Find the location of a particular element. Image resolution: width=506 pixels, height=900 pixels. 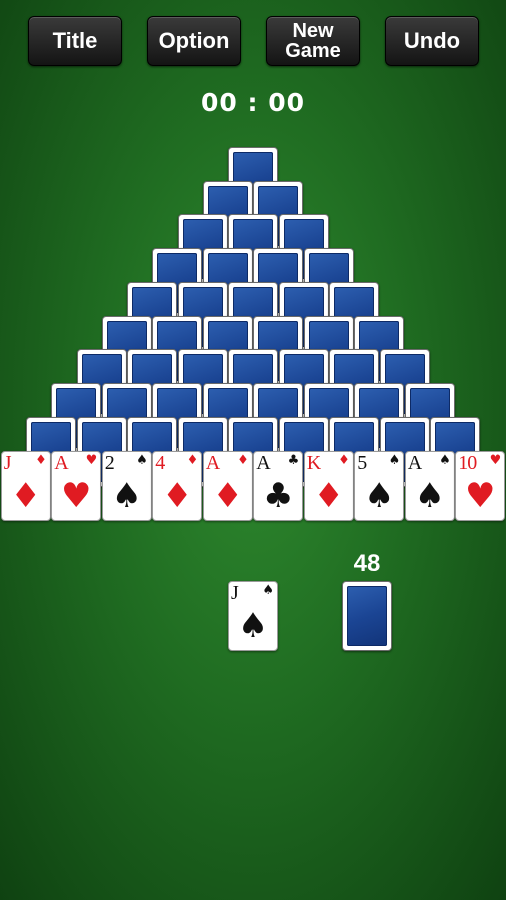

toolbar: Title Option New Game Undo is located at coordinates (253, 40).